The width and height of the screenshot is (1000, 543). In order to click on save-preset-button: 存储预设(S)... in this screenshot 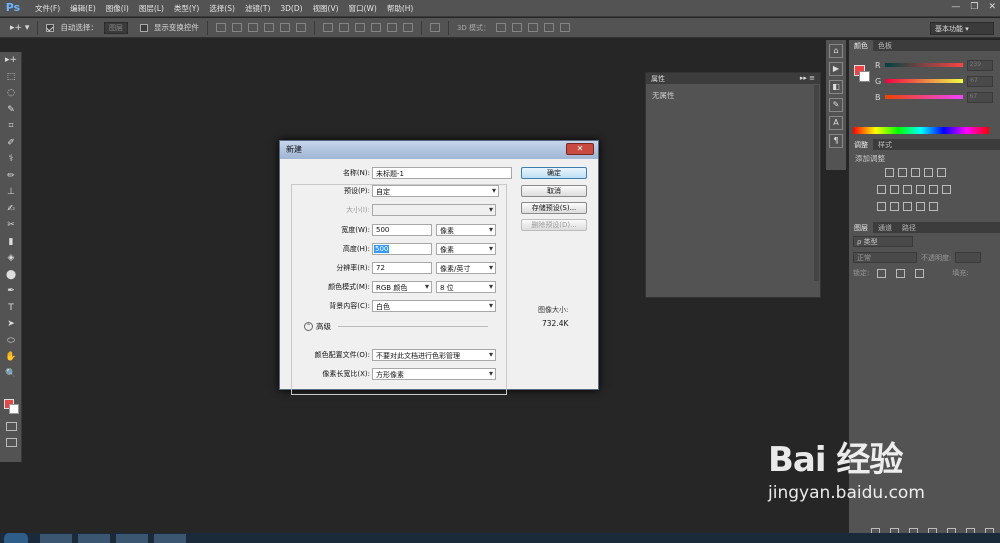, I will do `click(554, 208)`.